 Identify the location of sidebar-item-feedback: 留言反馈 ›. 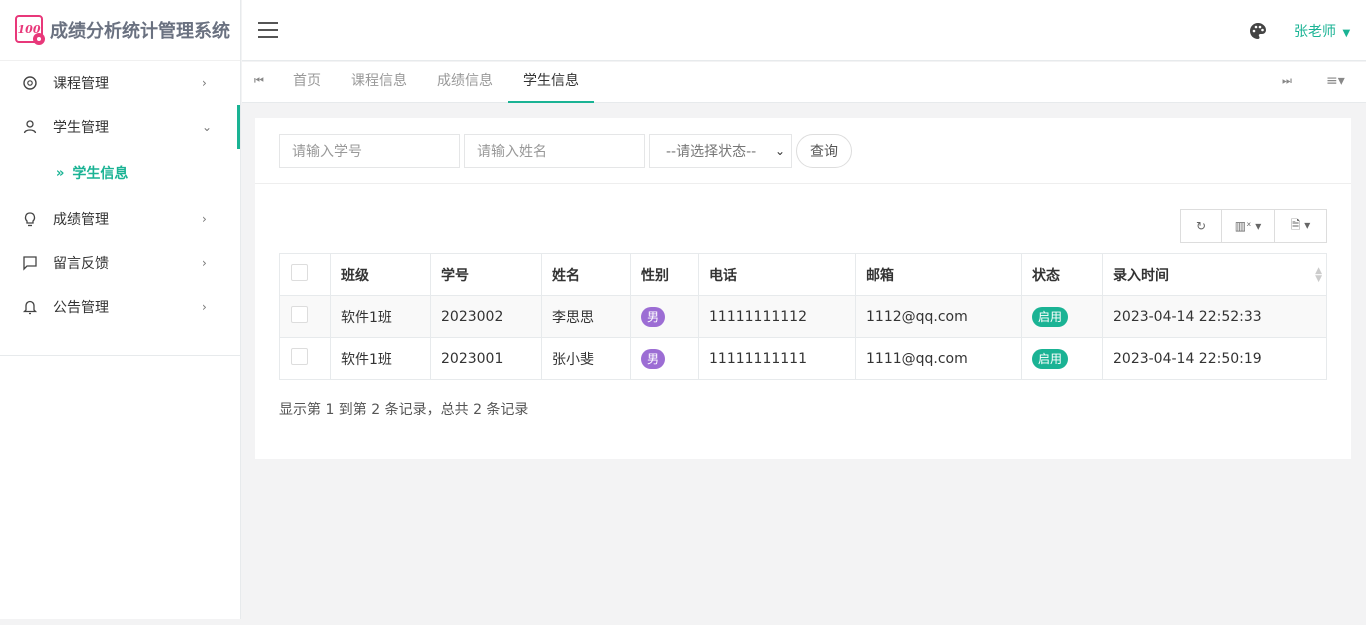
(120, 263).